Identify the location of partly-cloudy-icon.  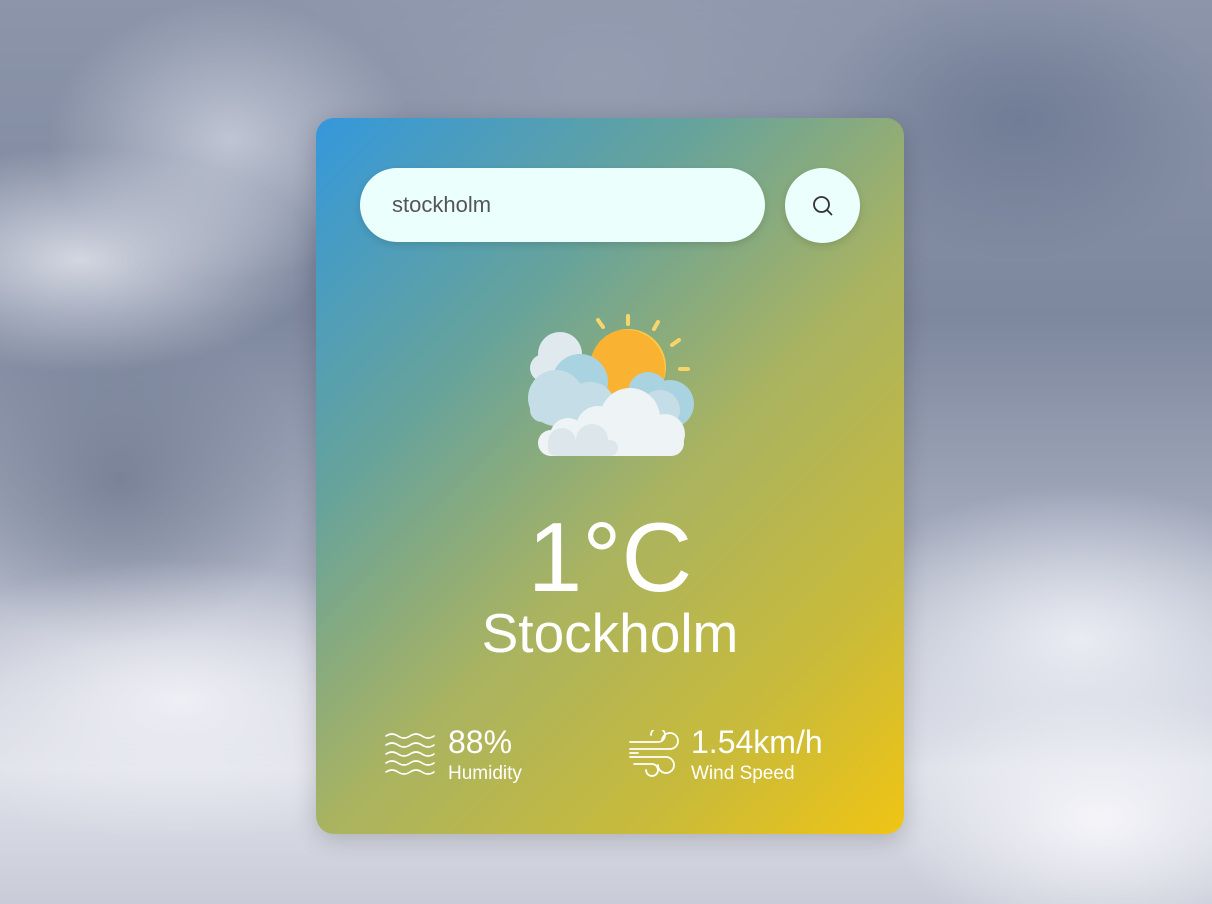
(611, 385).